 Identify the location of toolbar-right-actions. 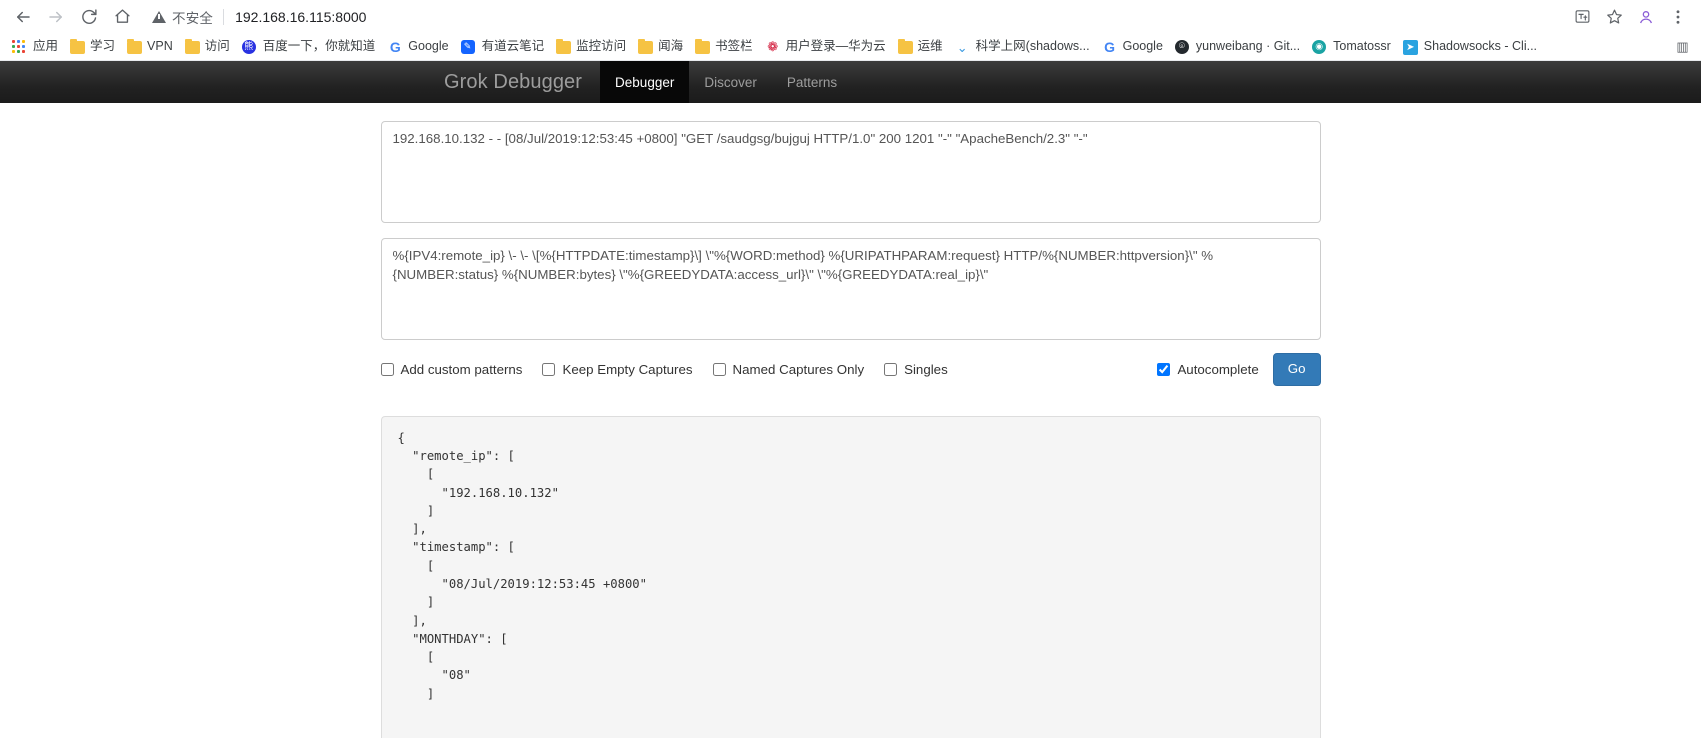
(1630, 17).